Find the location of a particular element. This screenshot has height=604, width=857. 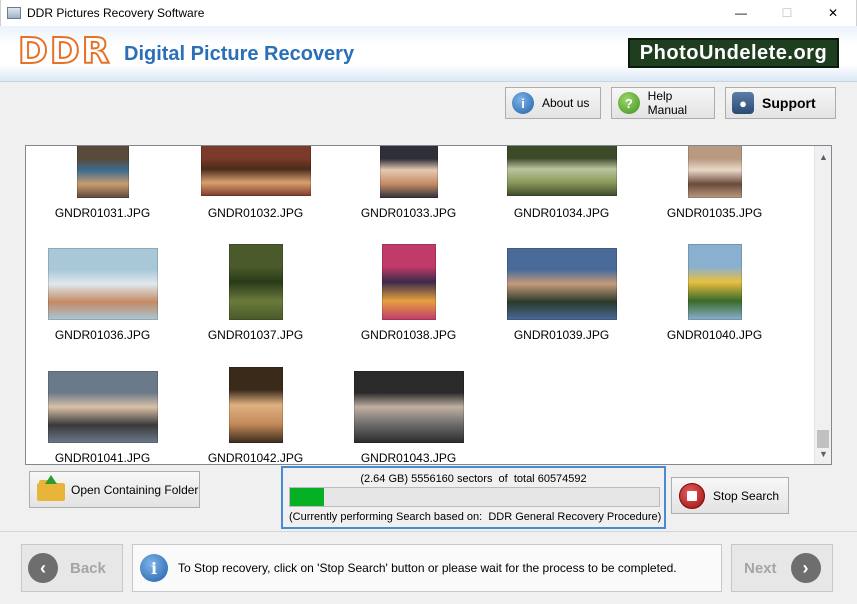

toolbar: i About us ? Help Manual ● Support is located at coordinates (428, 104).